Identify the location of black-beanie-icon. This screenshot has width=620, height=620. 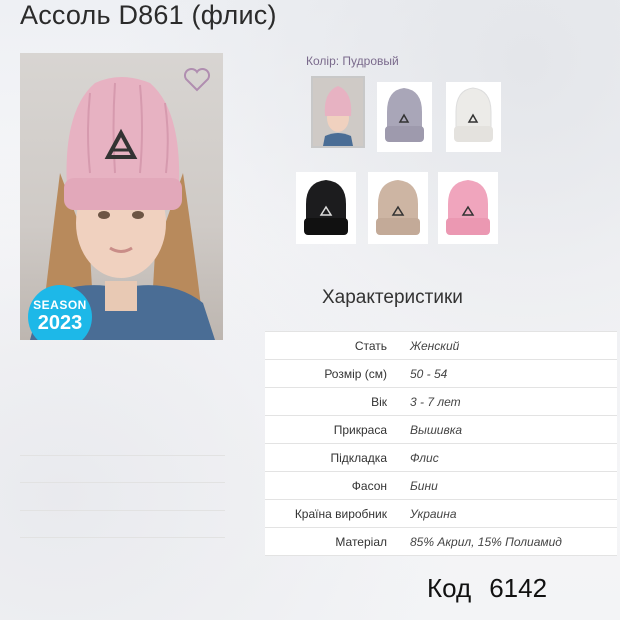
(326, 207).